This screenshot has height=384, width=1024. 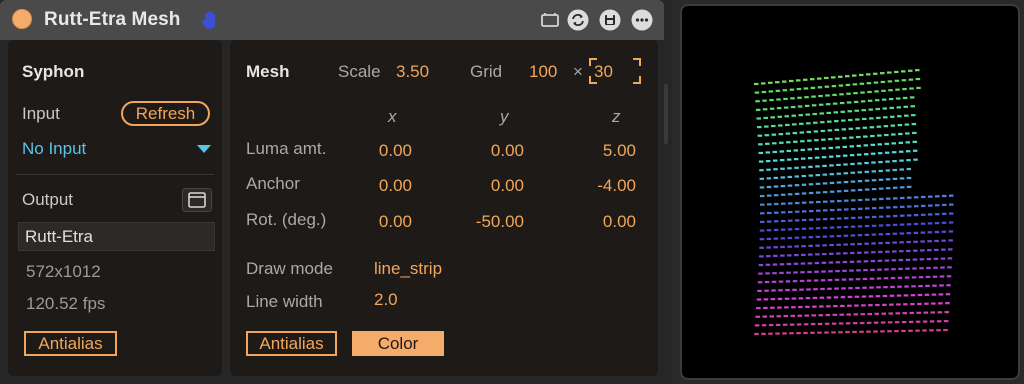 What do you see at coordinates (66, 303) in the screenshot?
I see `output-fps: 120.52 fps` at bounding box center [66, 303].